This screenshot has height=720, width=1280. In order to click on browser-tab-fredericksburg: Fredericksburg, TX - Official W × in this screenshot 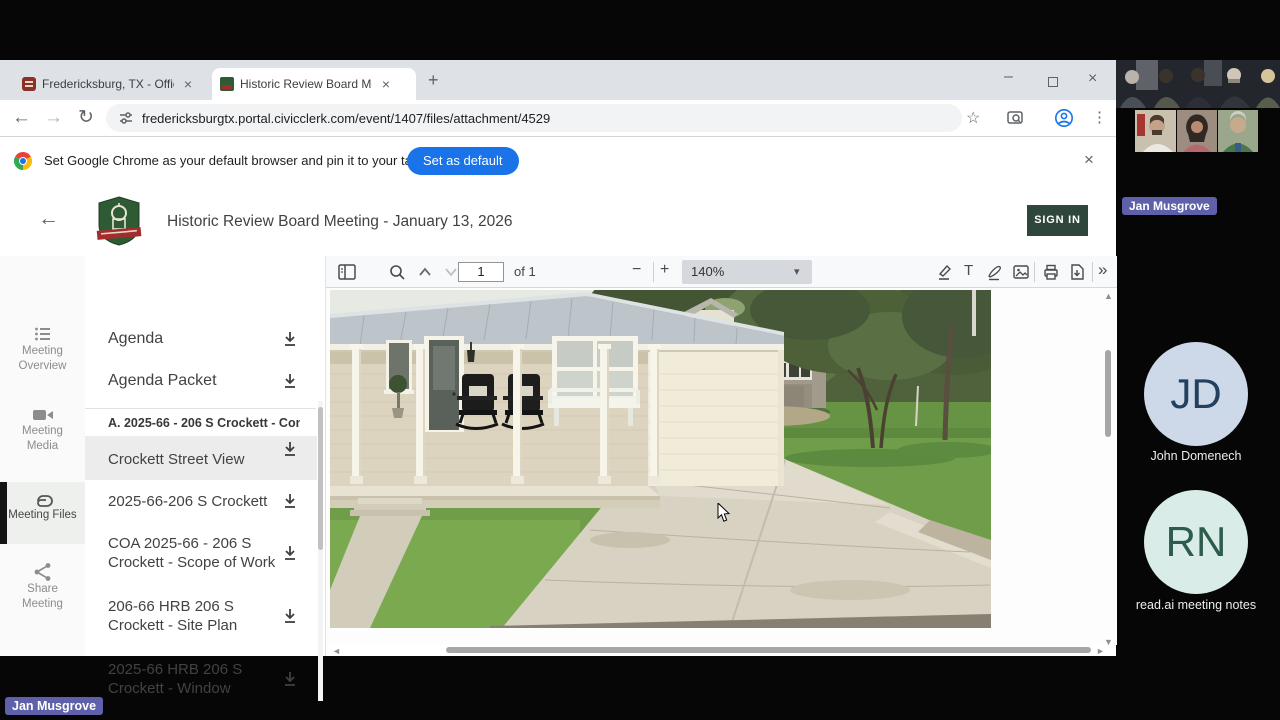, I will do `click(110, 84)`.